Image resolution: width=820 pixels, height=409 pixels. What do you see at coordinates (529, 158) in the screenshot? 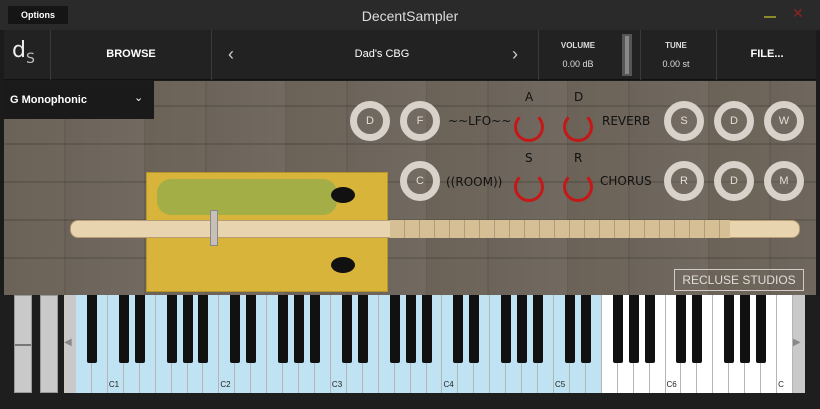
I see `sustain-label: S` at bounding box center [529, 158].